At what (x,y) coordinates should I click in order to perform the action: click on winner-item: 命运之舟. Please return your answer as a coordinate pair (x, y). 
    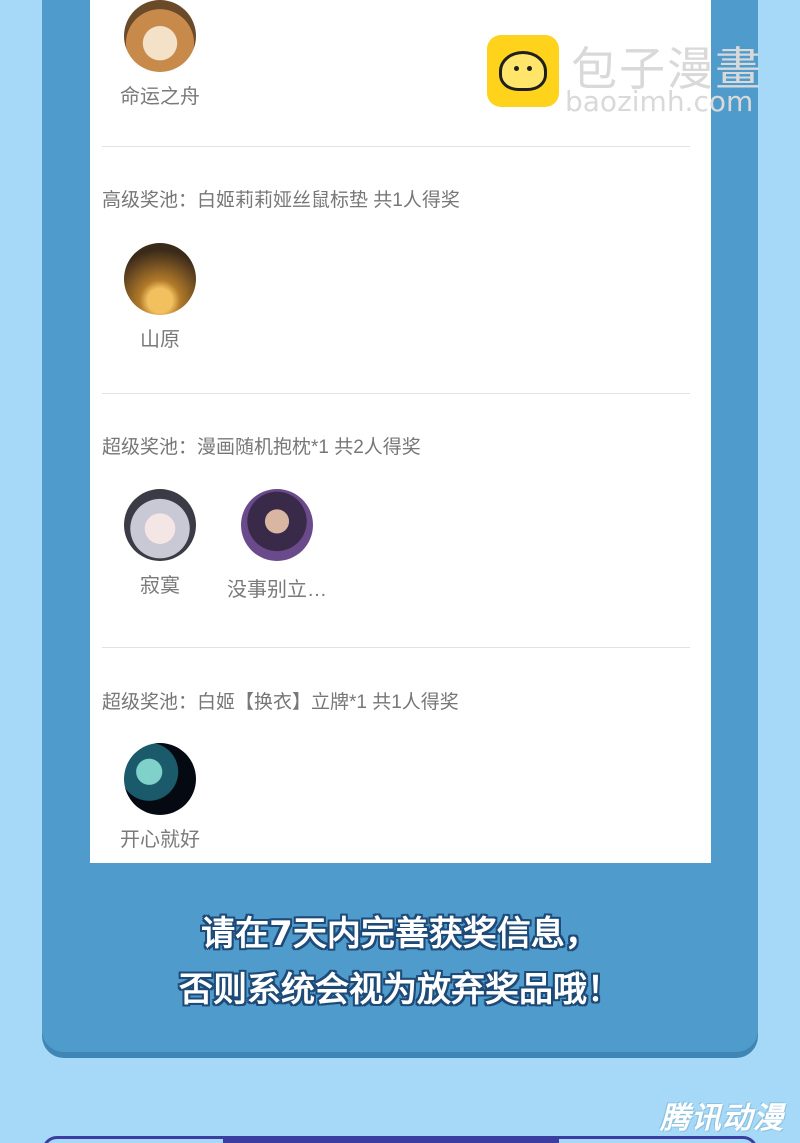
    Looking at the image, I should click on (160, 54).